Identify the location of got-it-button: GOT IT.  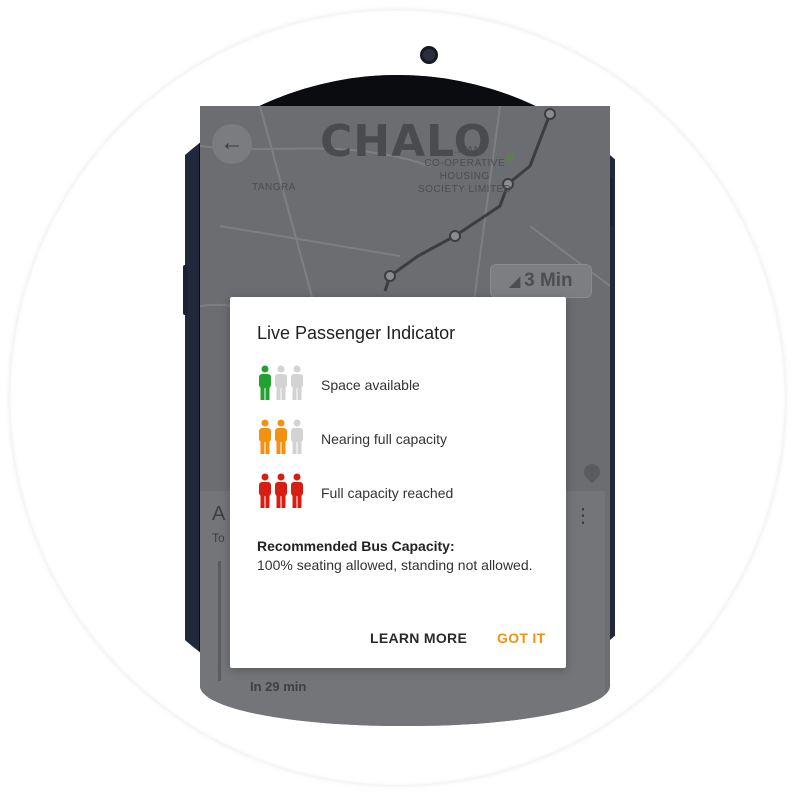
(521, 638).